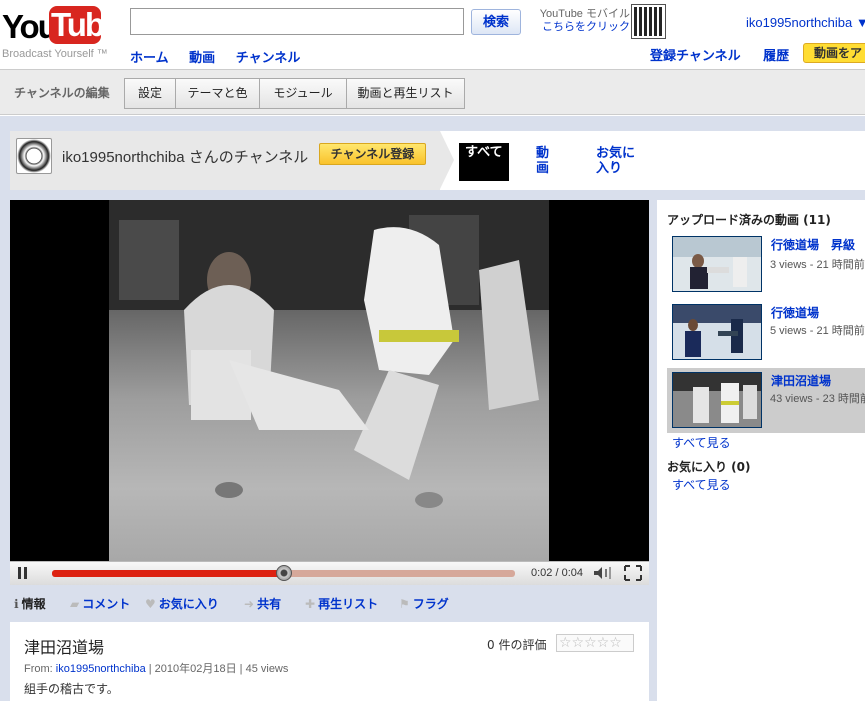 This screenshot has width=865, height=701. What do you see at coordinates (701, 442) in the screenshot?
I see `see-all-uploads-link: すべて見る` at bounding box center [701, 442].